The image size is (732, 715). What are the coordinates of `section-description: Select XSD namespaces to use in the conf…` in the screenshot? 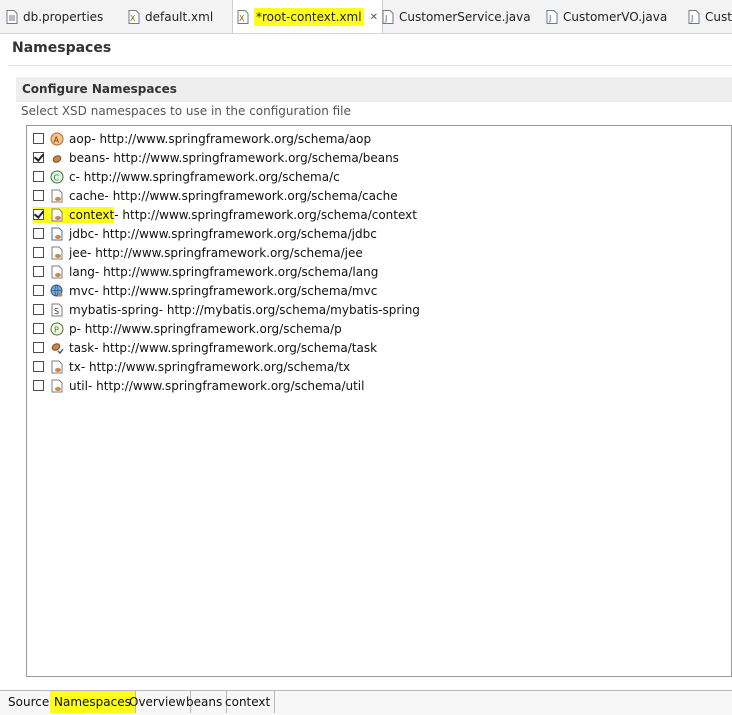 It's located at (186, 111).